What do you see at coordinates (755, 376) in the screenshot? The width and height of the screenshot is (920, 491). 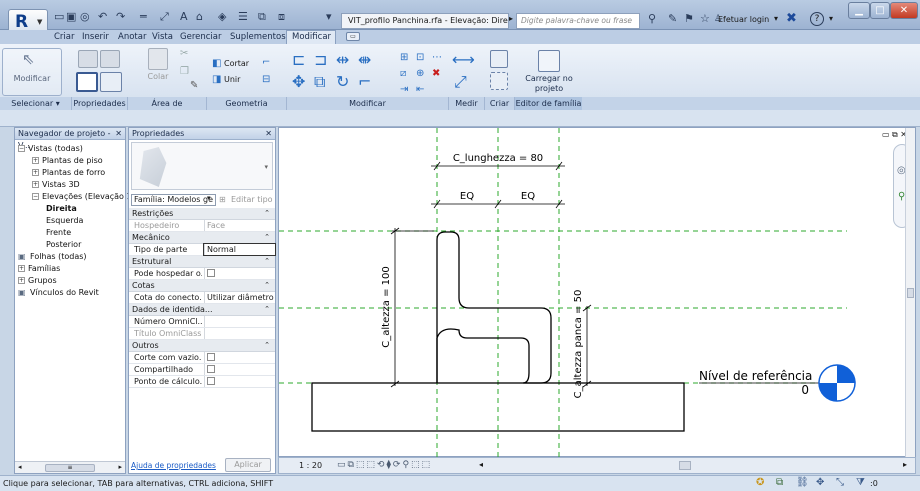 I see `level-name-label: Nível de referência` at bounding box center [755, 376].